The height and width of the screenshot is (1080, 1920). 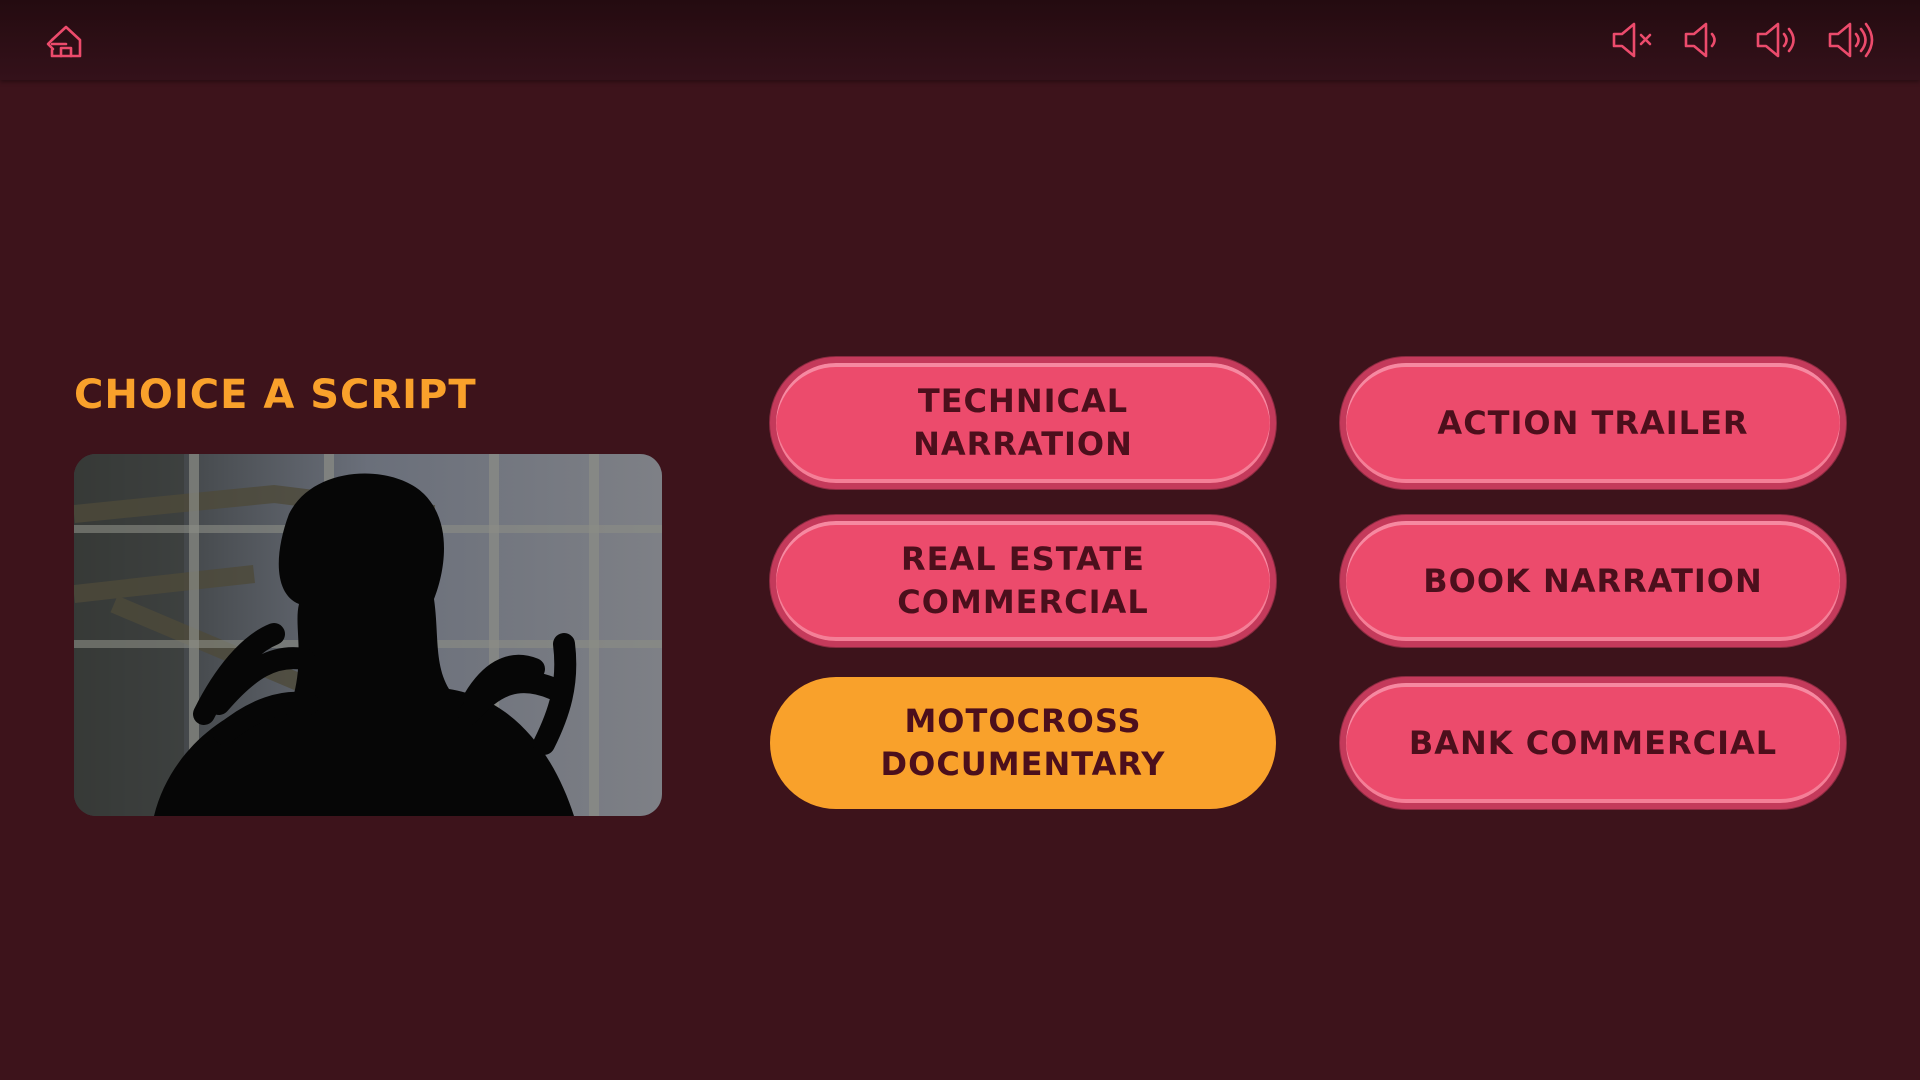 I want to click on volume-low-icon, so click(x=1707, y=40).